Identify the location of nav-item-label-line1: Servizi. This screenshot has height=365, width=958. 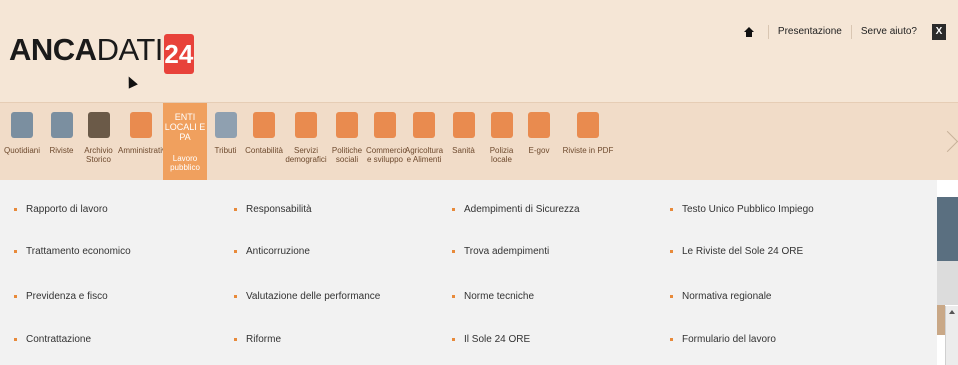
(305, 150).